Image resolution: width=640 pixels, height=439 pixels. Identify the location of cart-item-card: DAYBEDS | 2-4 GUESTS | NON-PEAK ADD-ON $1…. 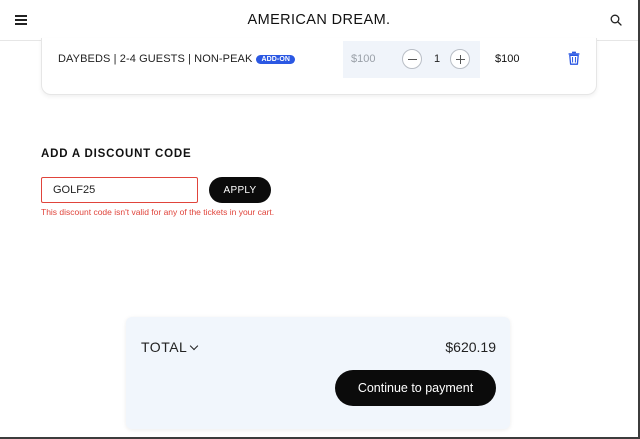
(319, 66).